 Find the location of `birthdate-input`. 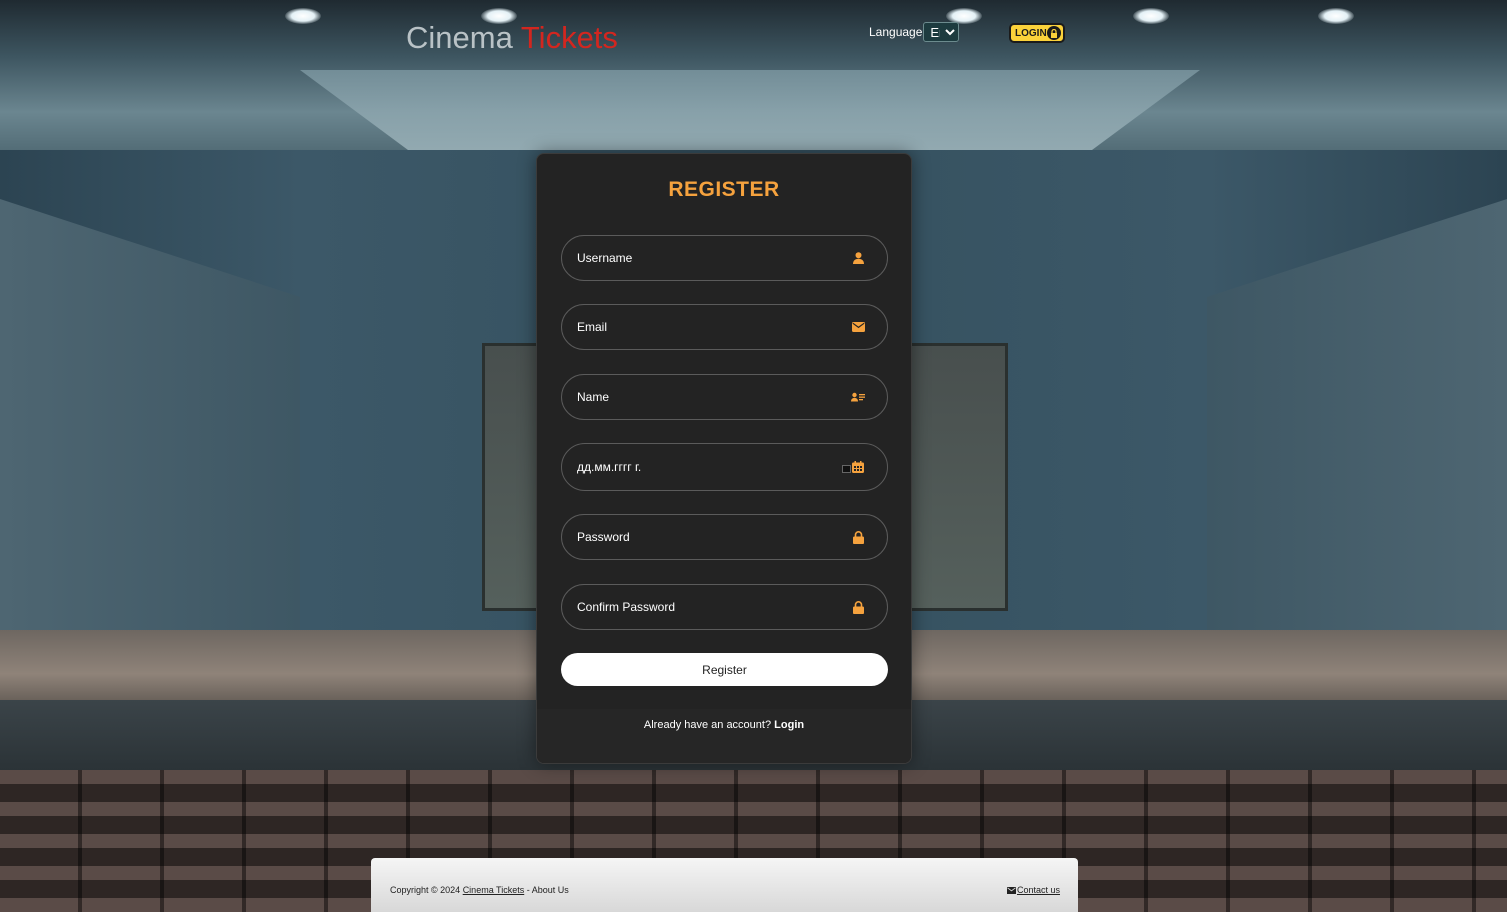

birthdate-input is located at coordinates (724, 467).